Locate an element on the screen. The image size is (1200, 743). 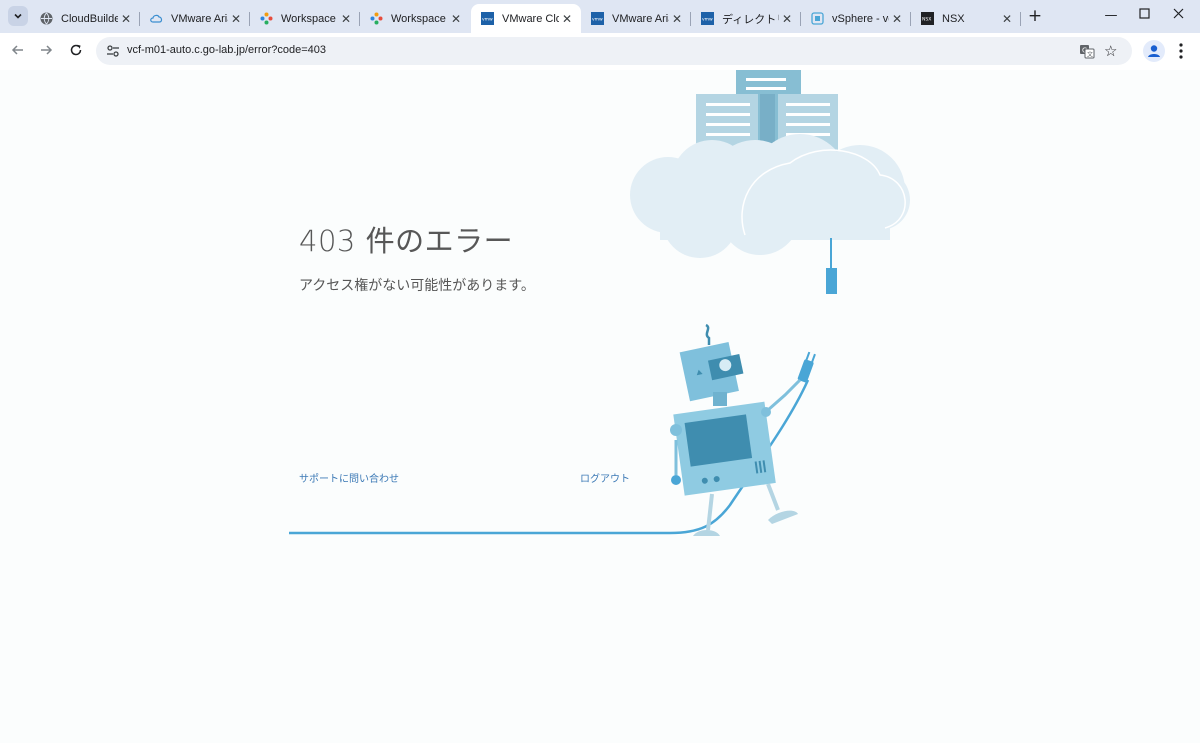
tab-search-button is located at coordinates (18, 16).